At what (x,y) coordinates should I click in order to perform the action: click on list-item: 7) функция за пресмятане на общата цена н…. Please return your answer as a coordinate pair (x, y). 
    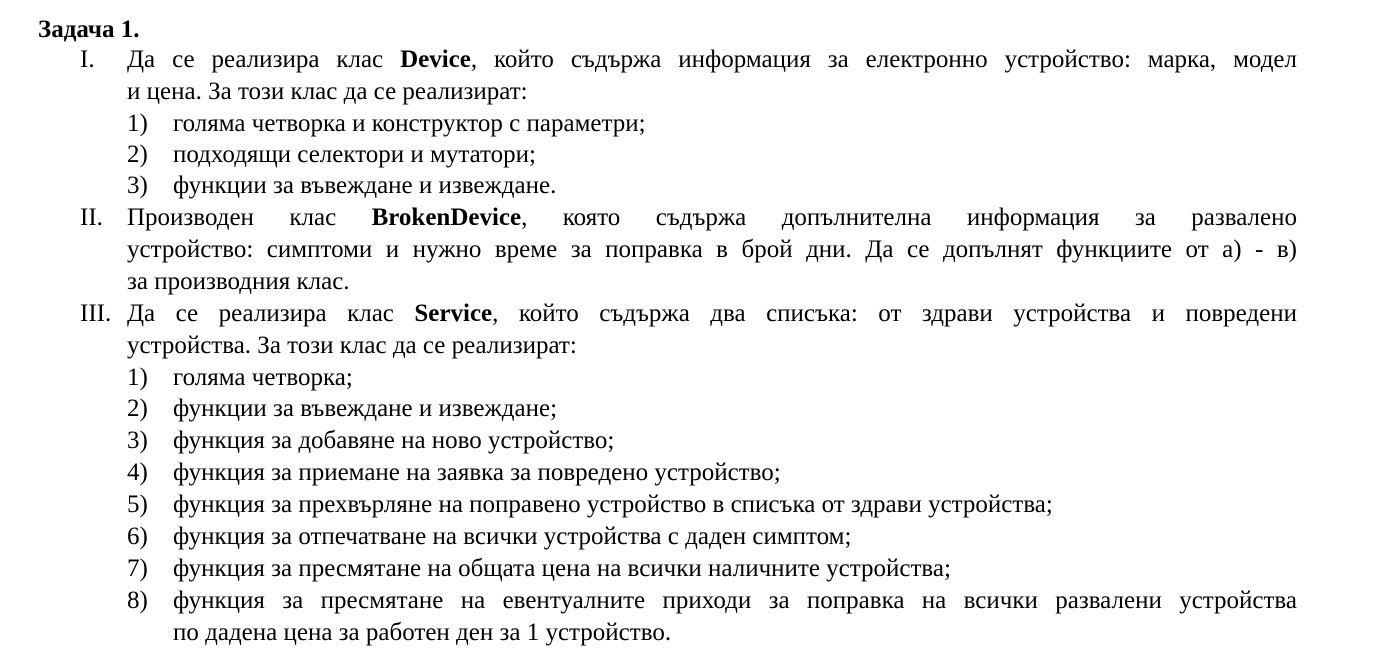
    Looking at the image, I should click on (539, 569).